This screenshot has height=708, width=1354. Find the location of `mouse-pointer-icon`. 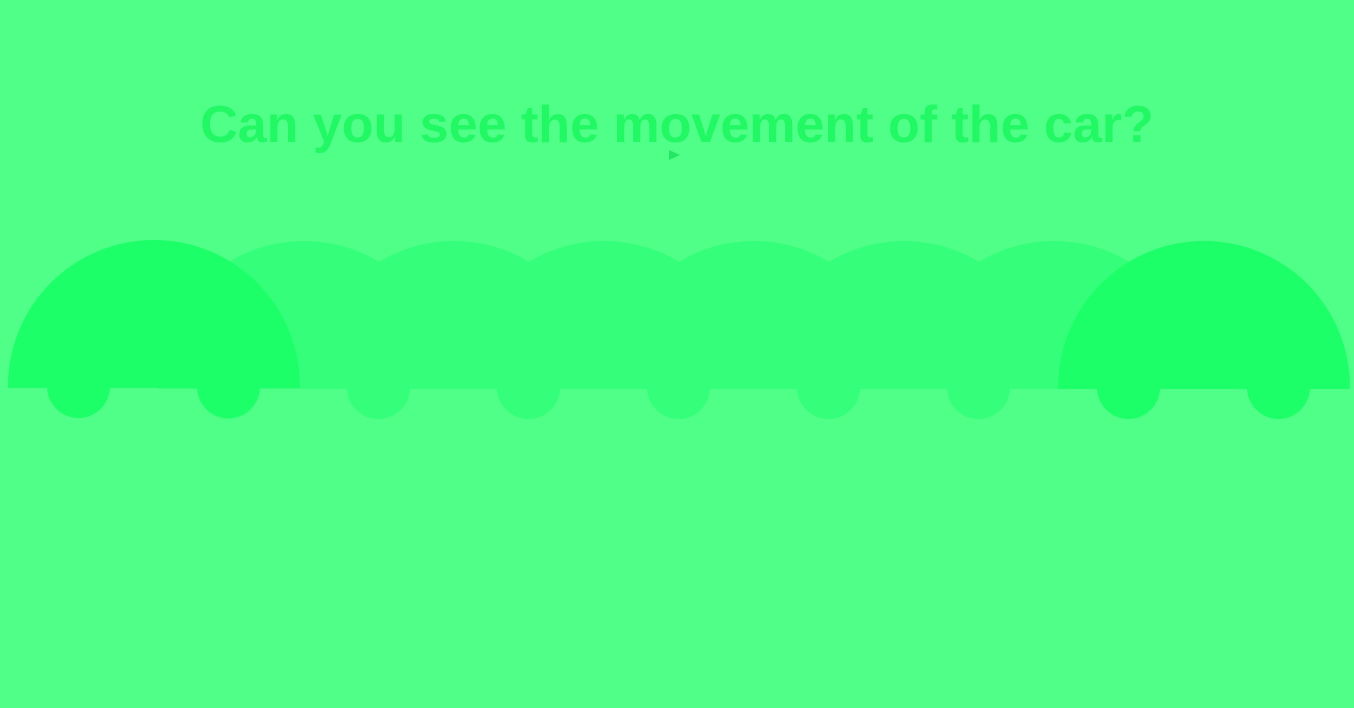

mouse-pointer-icon is located at coordinates (674, 155).